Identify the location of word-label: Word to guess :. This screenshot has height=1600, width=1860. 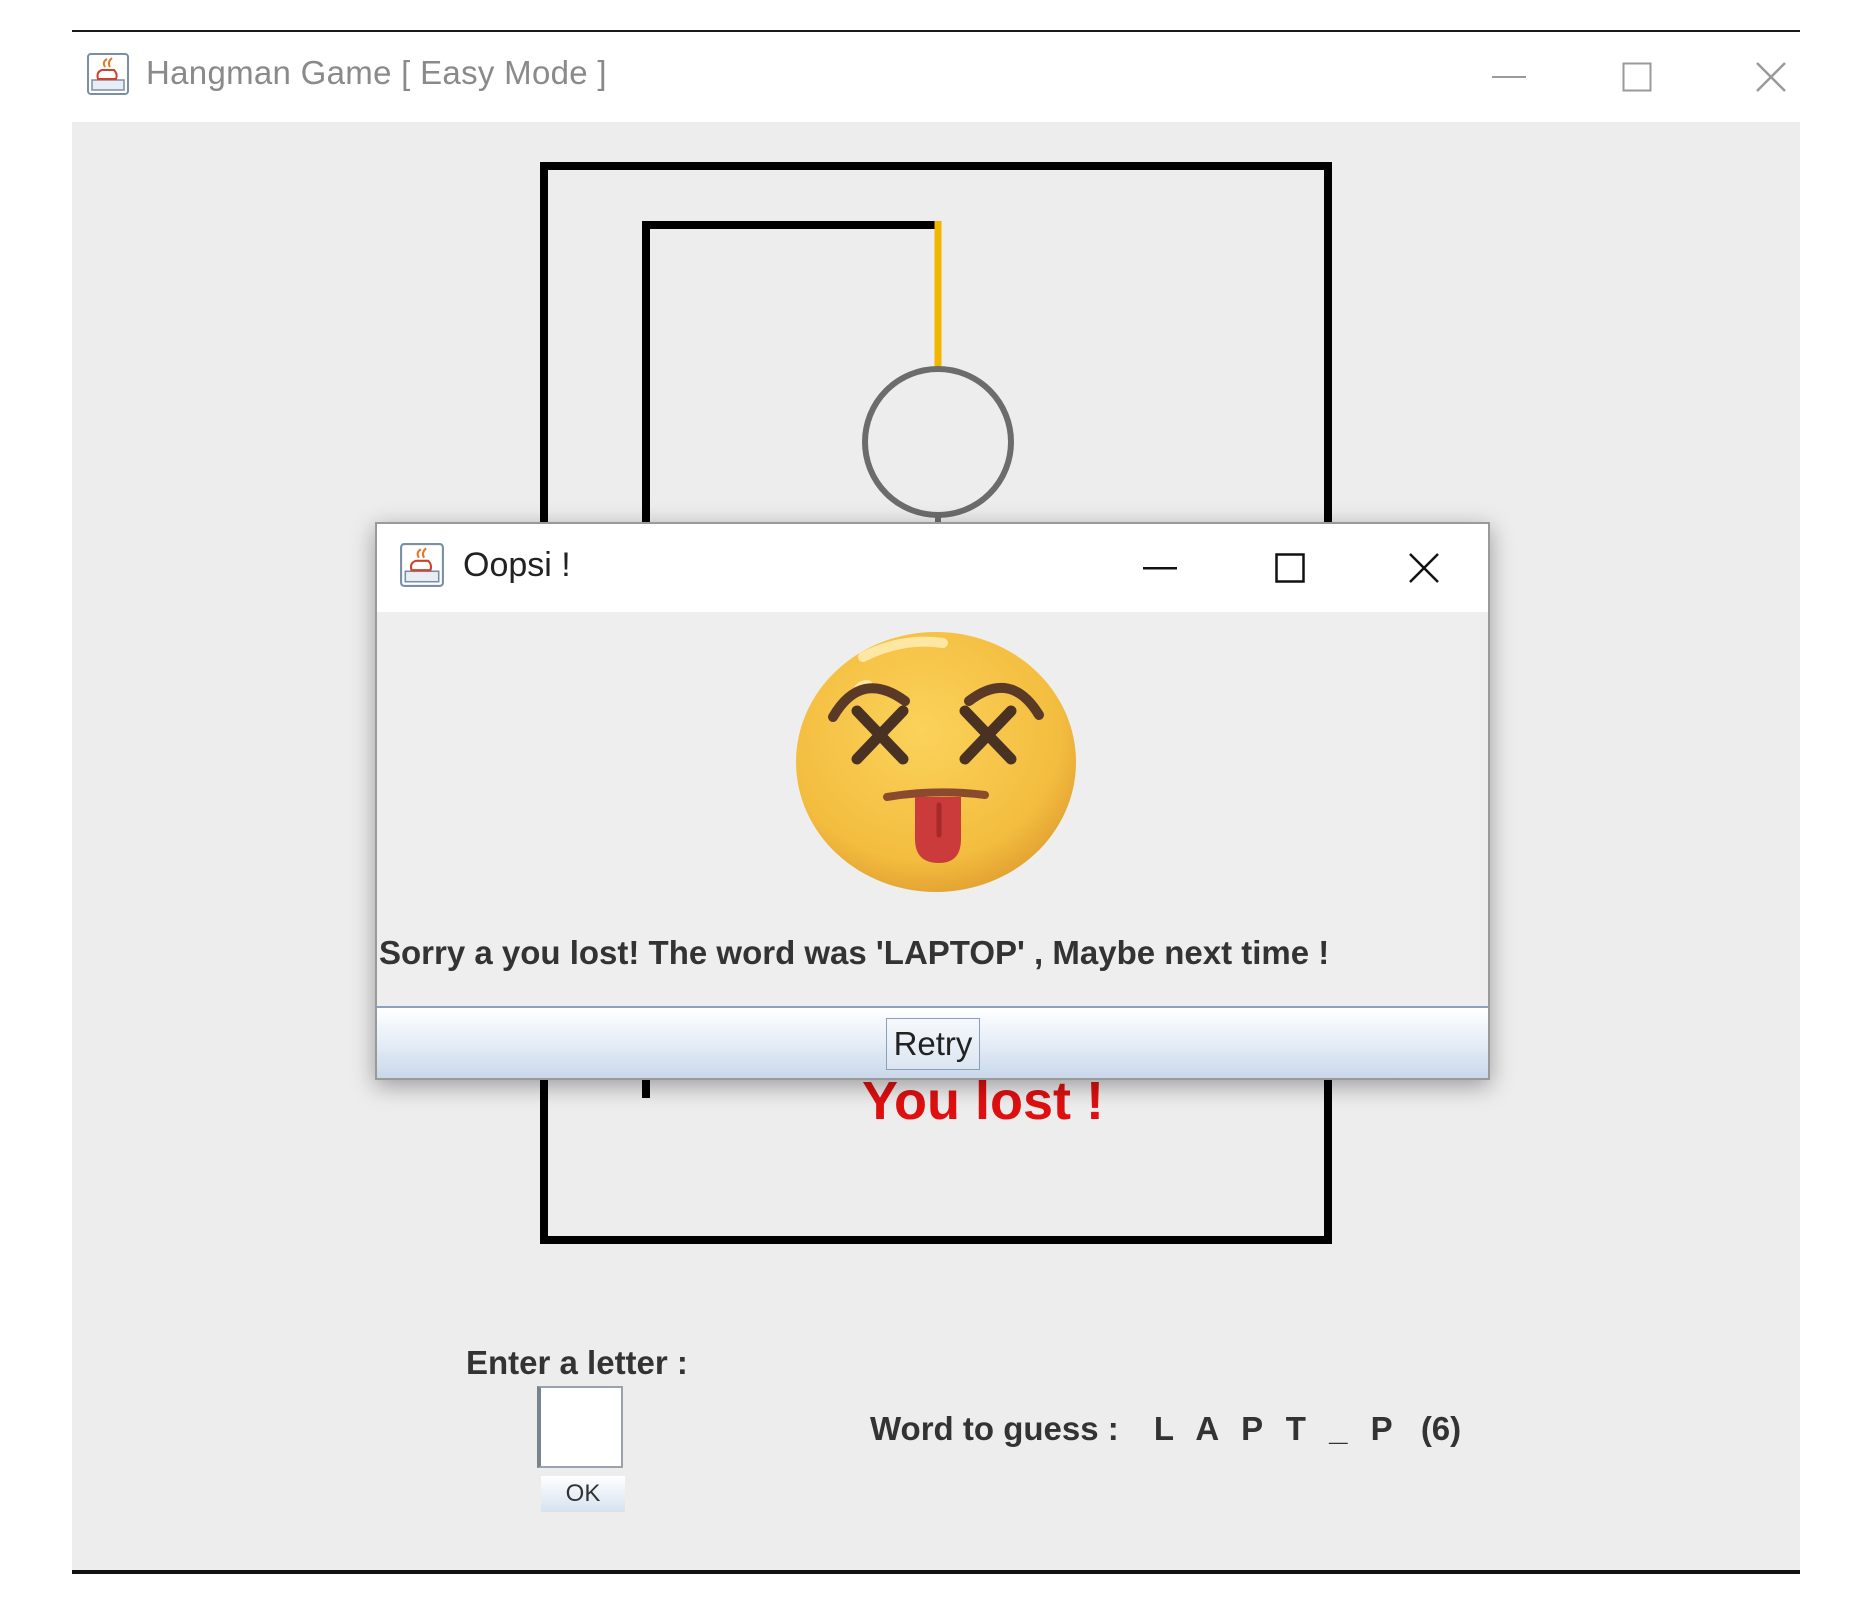
(994, 1428).